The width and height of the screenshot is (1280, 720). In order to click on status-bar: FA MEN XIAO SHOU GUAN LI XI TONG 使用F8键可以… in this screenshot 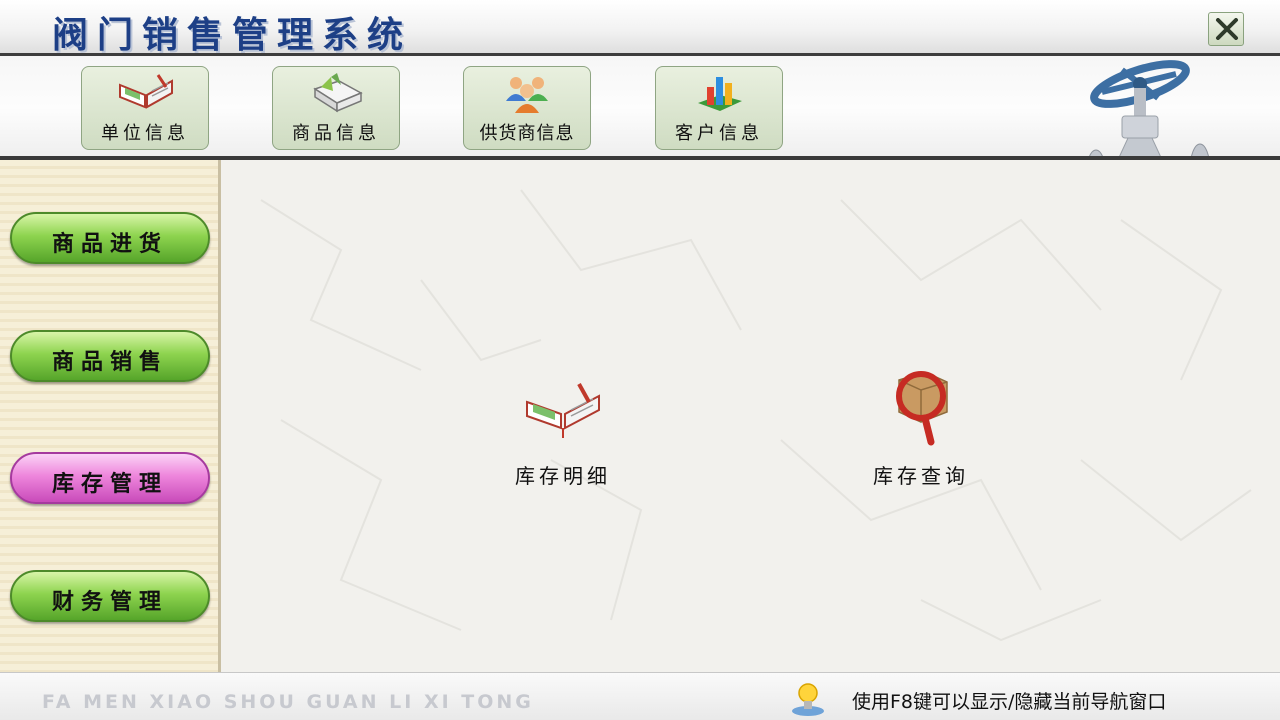, I will do `click(640, 696)`.